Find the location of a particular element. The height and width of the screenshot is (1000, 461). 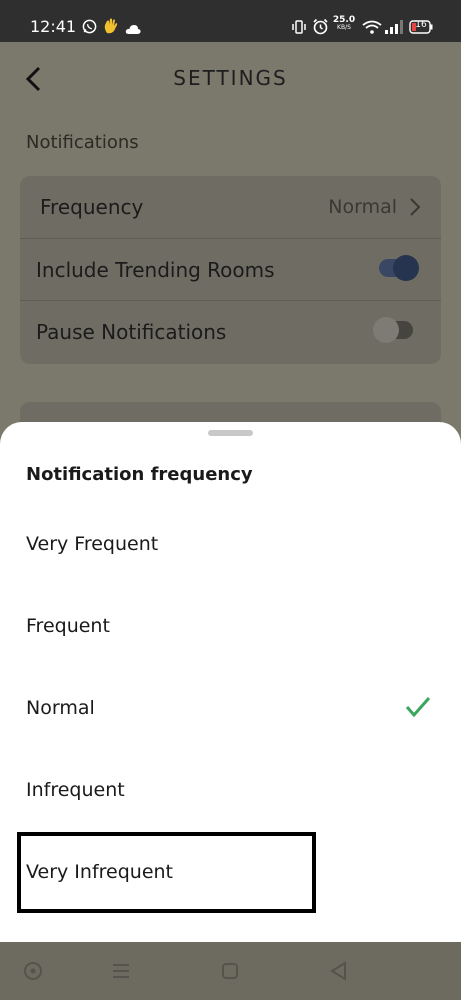

back-triangle-icon is located at coordinates (339, 971).